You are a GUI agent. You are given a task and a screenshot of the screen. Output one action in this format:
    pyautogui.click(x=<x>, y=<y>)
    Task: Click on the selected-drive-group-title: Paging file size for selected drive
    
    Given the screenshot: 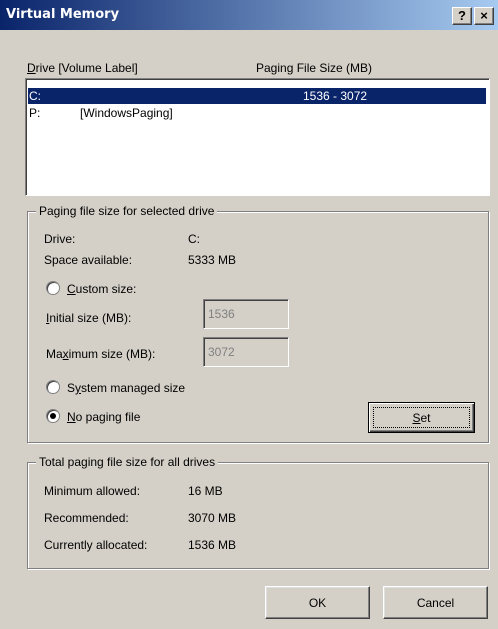 What is the action you would take?
    pyautogui.click(x=127, y=211)
    